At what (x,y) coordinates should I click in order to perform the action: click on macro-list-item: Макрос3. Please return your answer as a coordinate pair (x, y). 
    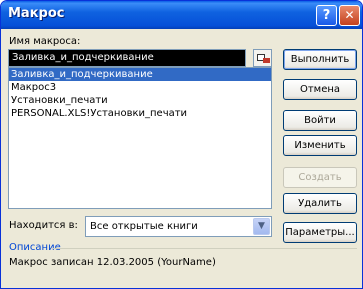
    Looking at the image, I should click on (140, 87).